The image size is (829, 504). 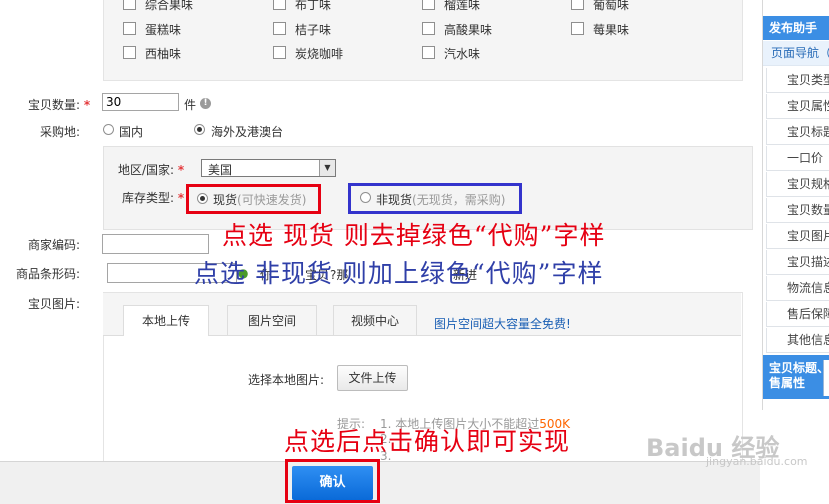 I want to click on purchase-overseas-label: 海外及港澳台, so click(x=247, y=132).